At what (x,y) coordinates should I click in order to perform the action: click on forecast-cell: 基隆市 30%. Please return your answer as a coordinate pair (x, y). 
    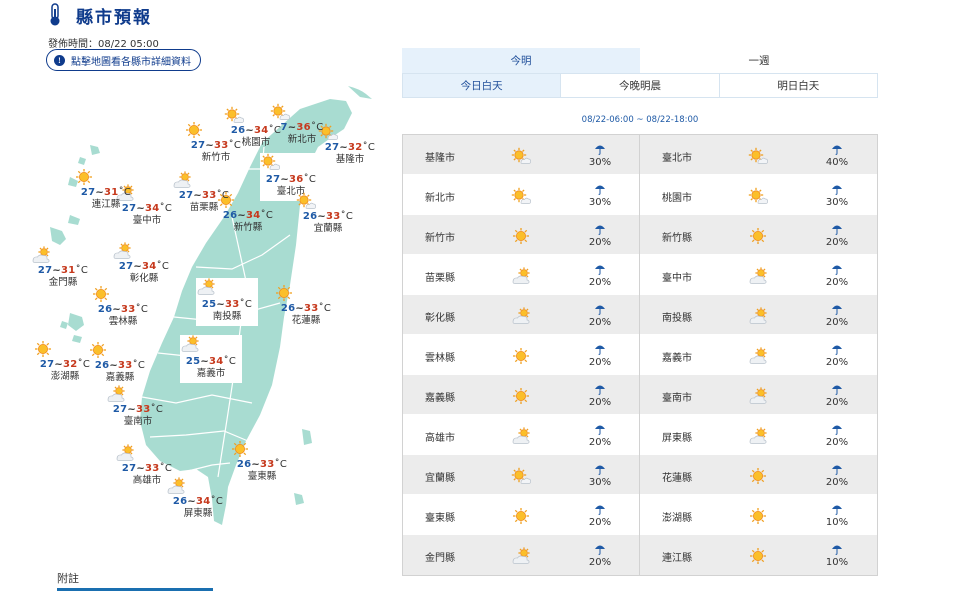
    Looking at the image, I should click on (521, 155).